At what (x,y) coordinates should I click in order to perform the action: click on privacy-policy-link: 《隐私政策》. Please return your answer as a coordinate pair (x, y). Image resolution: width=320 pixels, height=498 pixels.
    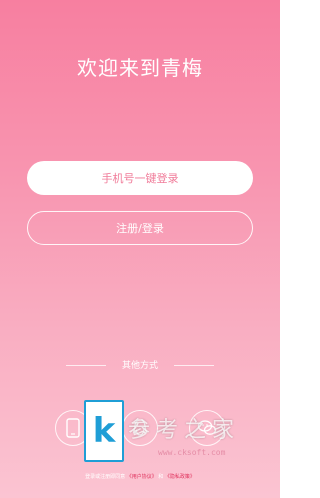
    Looking at the image, I should click on (180, 477).